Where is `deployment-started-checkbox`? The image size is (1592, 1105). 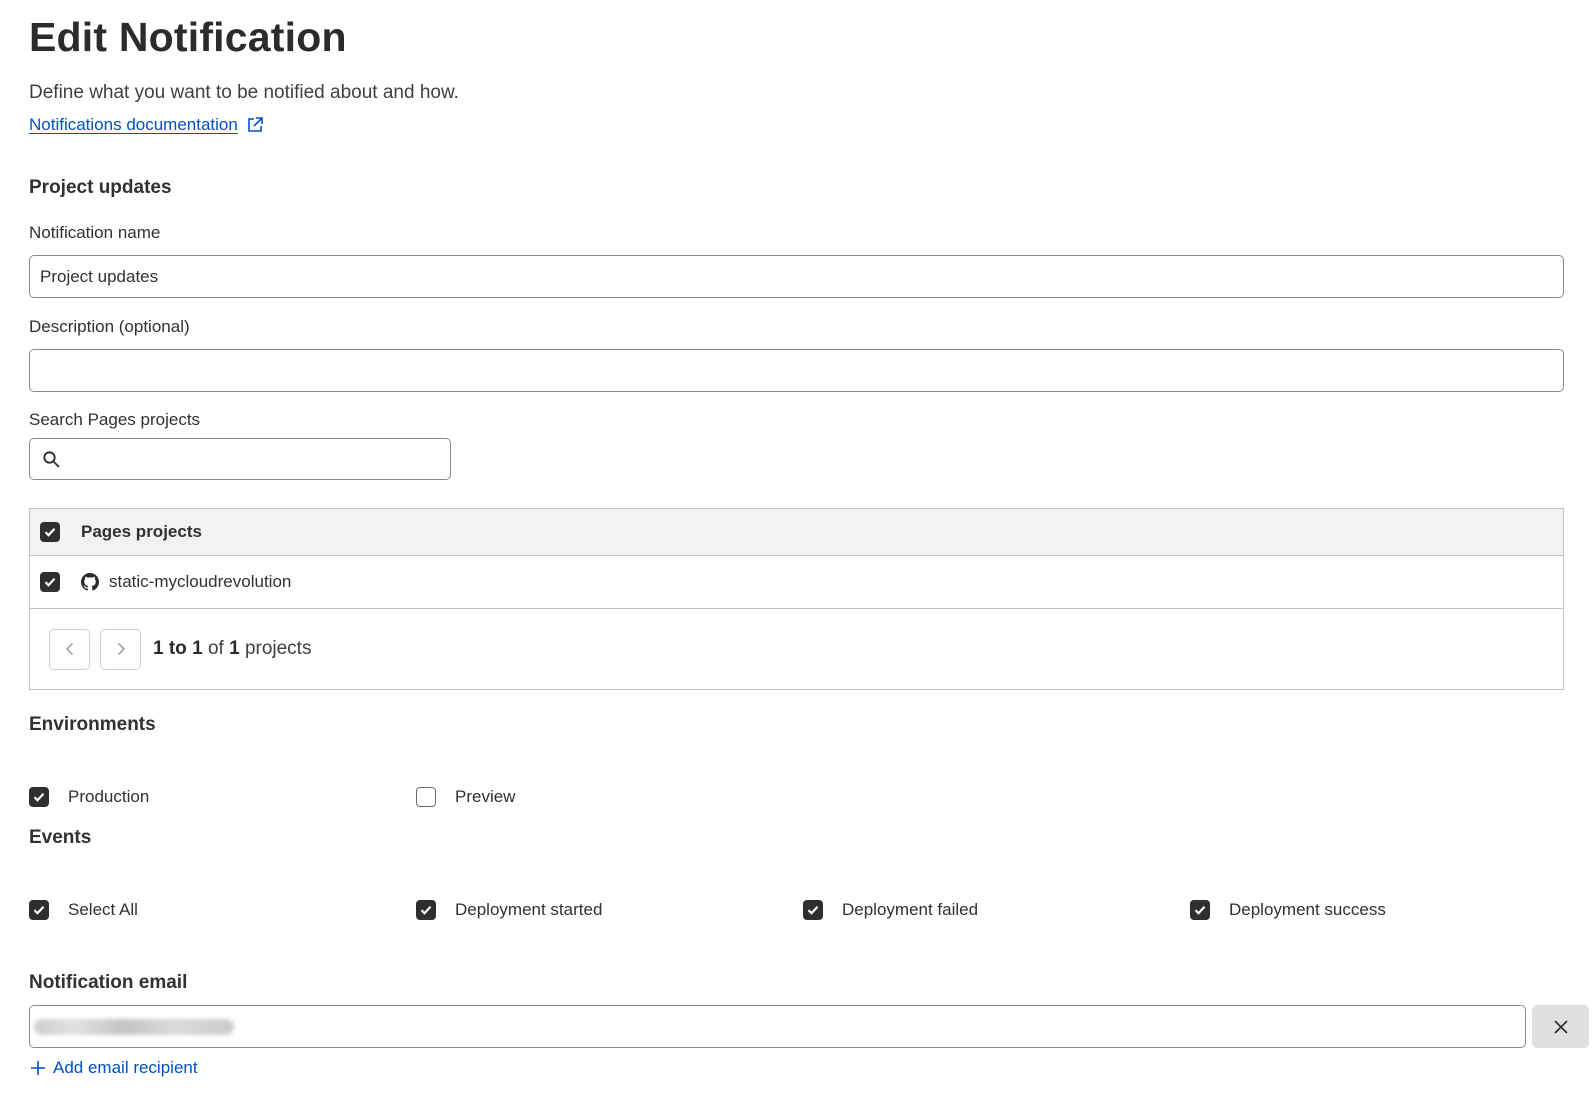
deployment-started-checkbox is located at coordinates (426, 910).